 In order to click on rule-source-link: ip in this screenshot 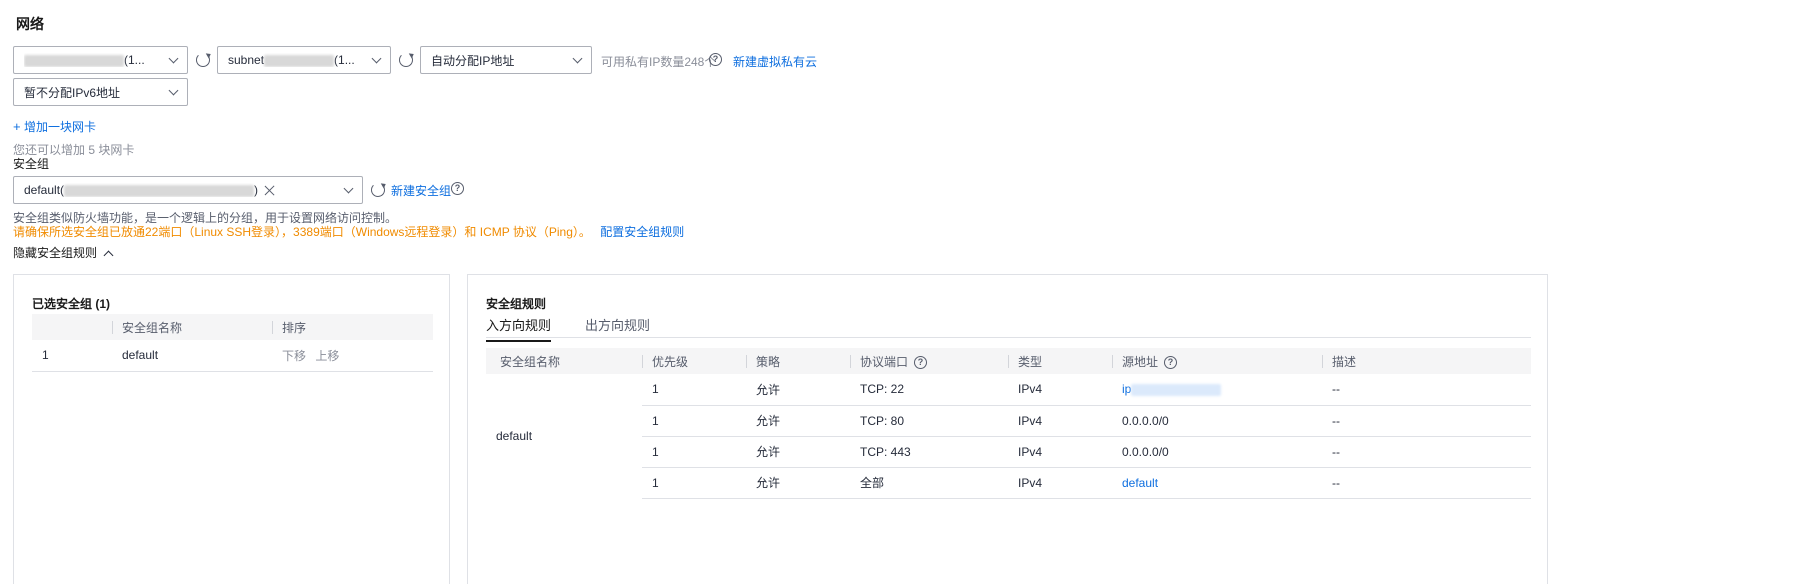, I will do `click(1126, 389)`.